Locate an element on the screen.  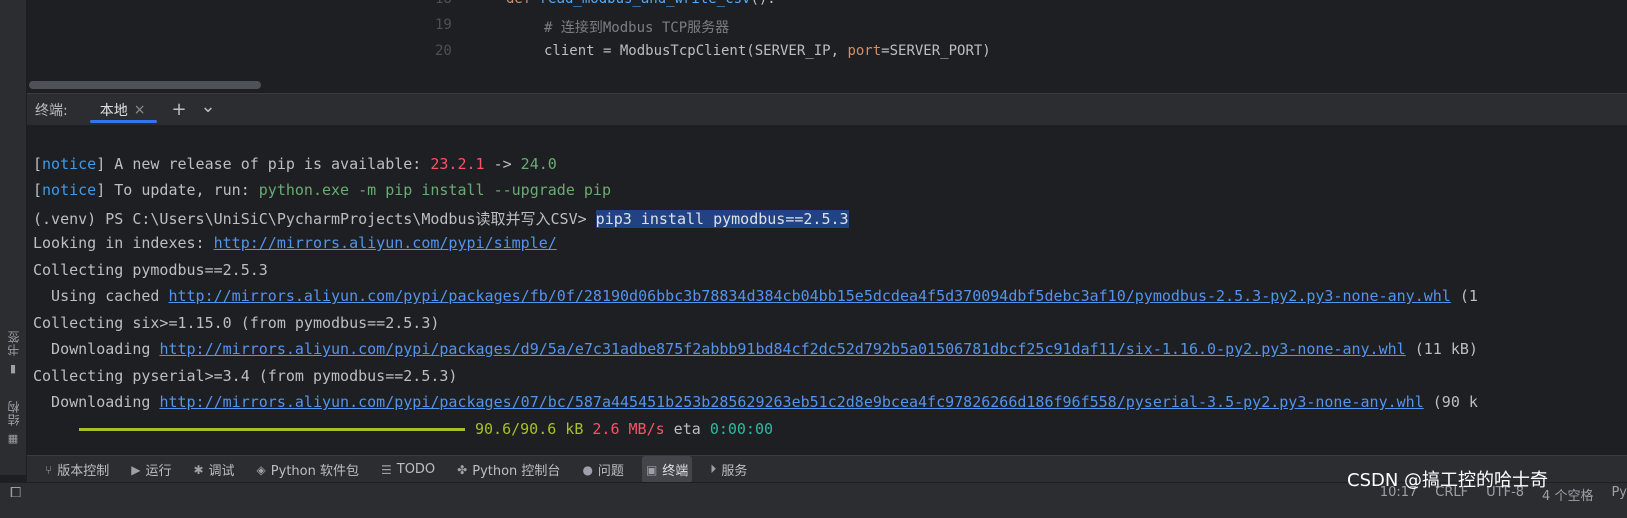
terminal-header: 终端: 本地 × + ⌄ is located at coordinates (827, 109).